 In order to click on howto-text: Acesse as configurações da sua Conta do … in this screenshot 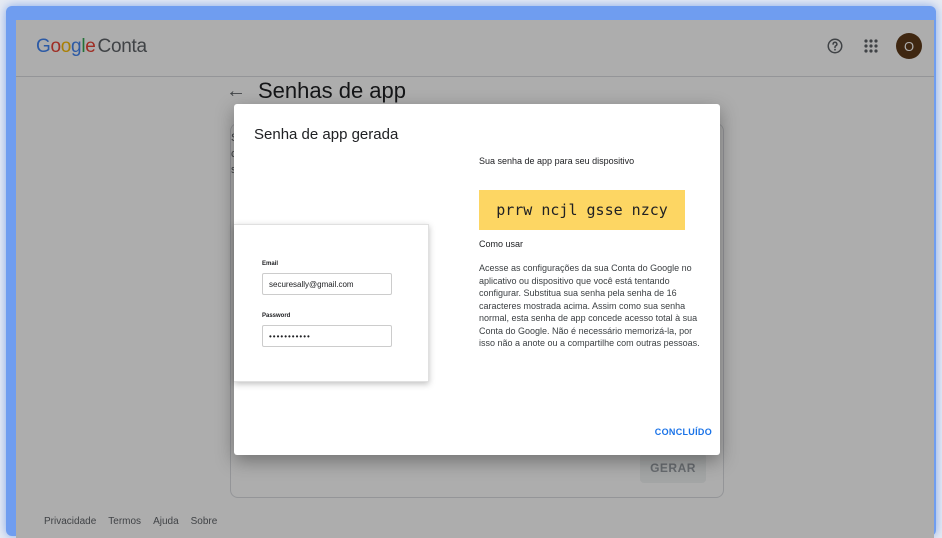, I will do `click(589, 305)`.